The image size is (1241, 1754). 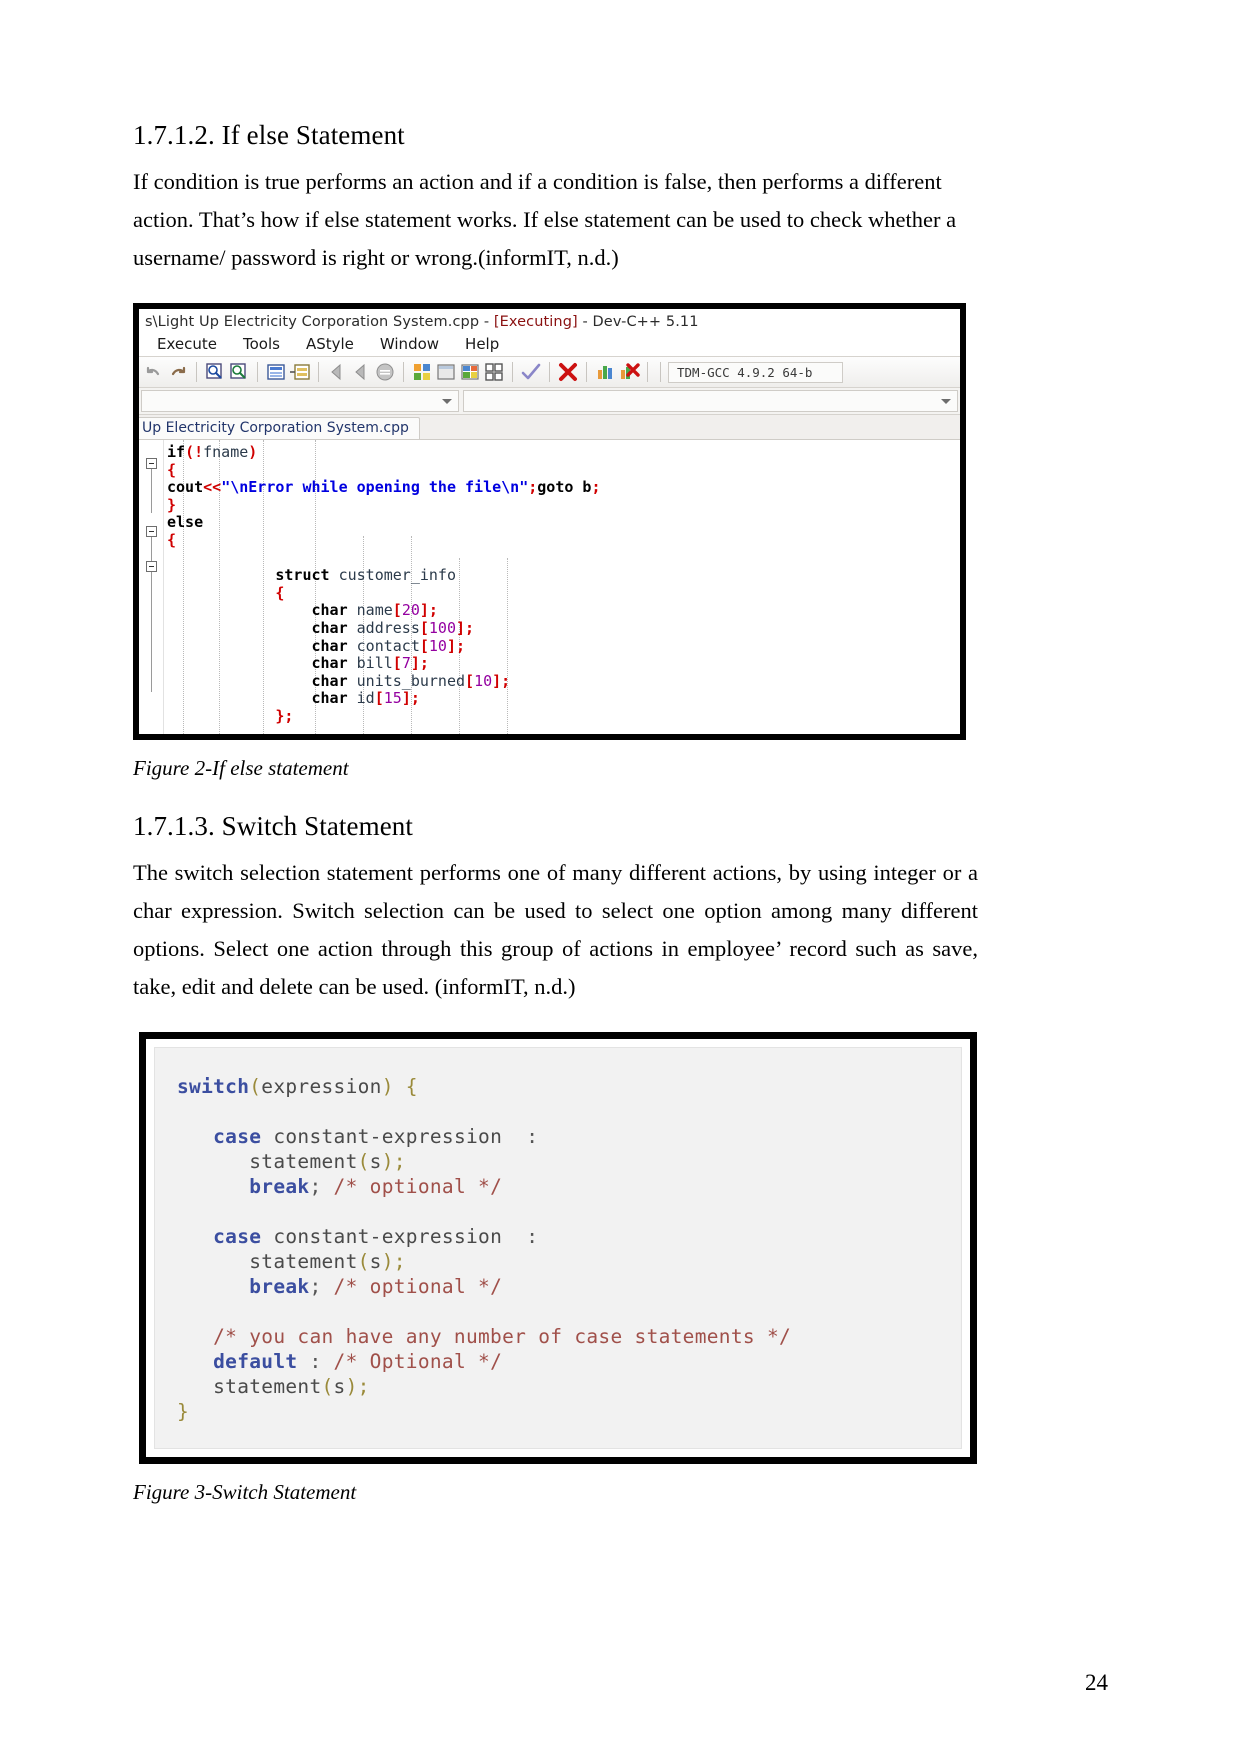 I want to click on ide-title-version: - Dev-C++ 5.11, so click(x=638, y=322).